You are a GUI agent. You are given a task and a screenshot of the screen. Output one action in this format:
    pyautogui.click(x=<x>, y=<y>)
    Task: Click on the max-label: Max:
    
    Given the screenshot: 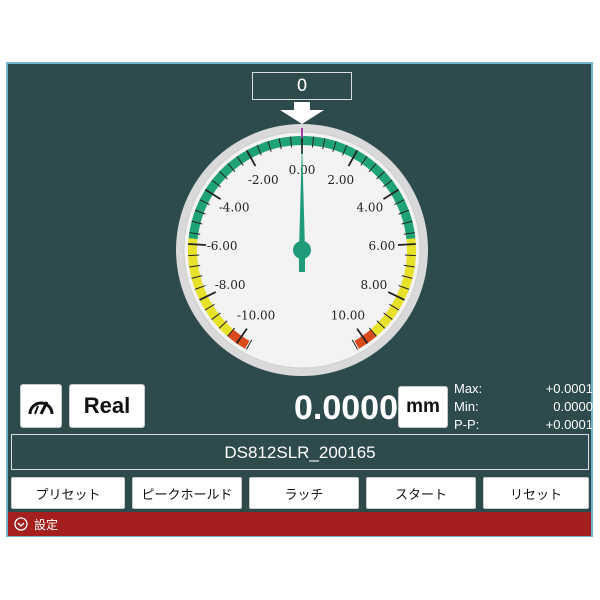 What is the action you would take?
    pyautogui.click(x=468, y=388)
    